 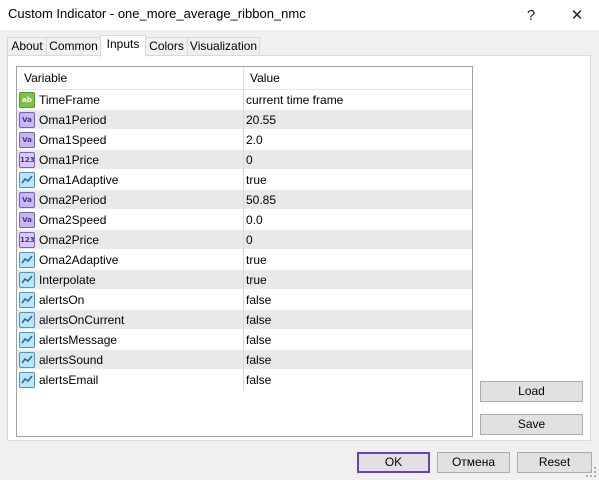 I want to click on column-divider, so click(x=243, y=78).